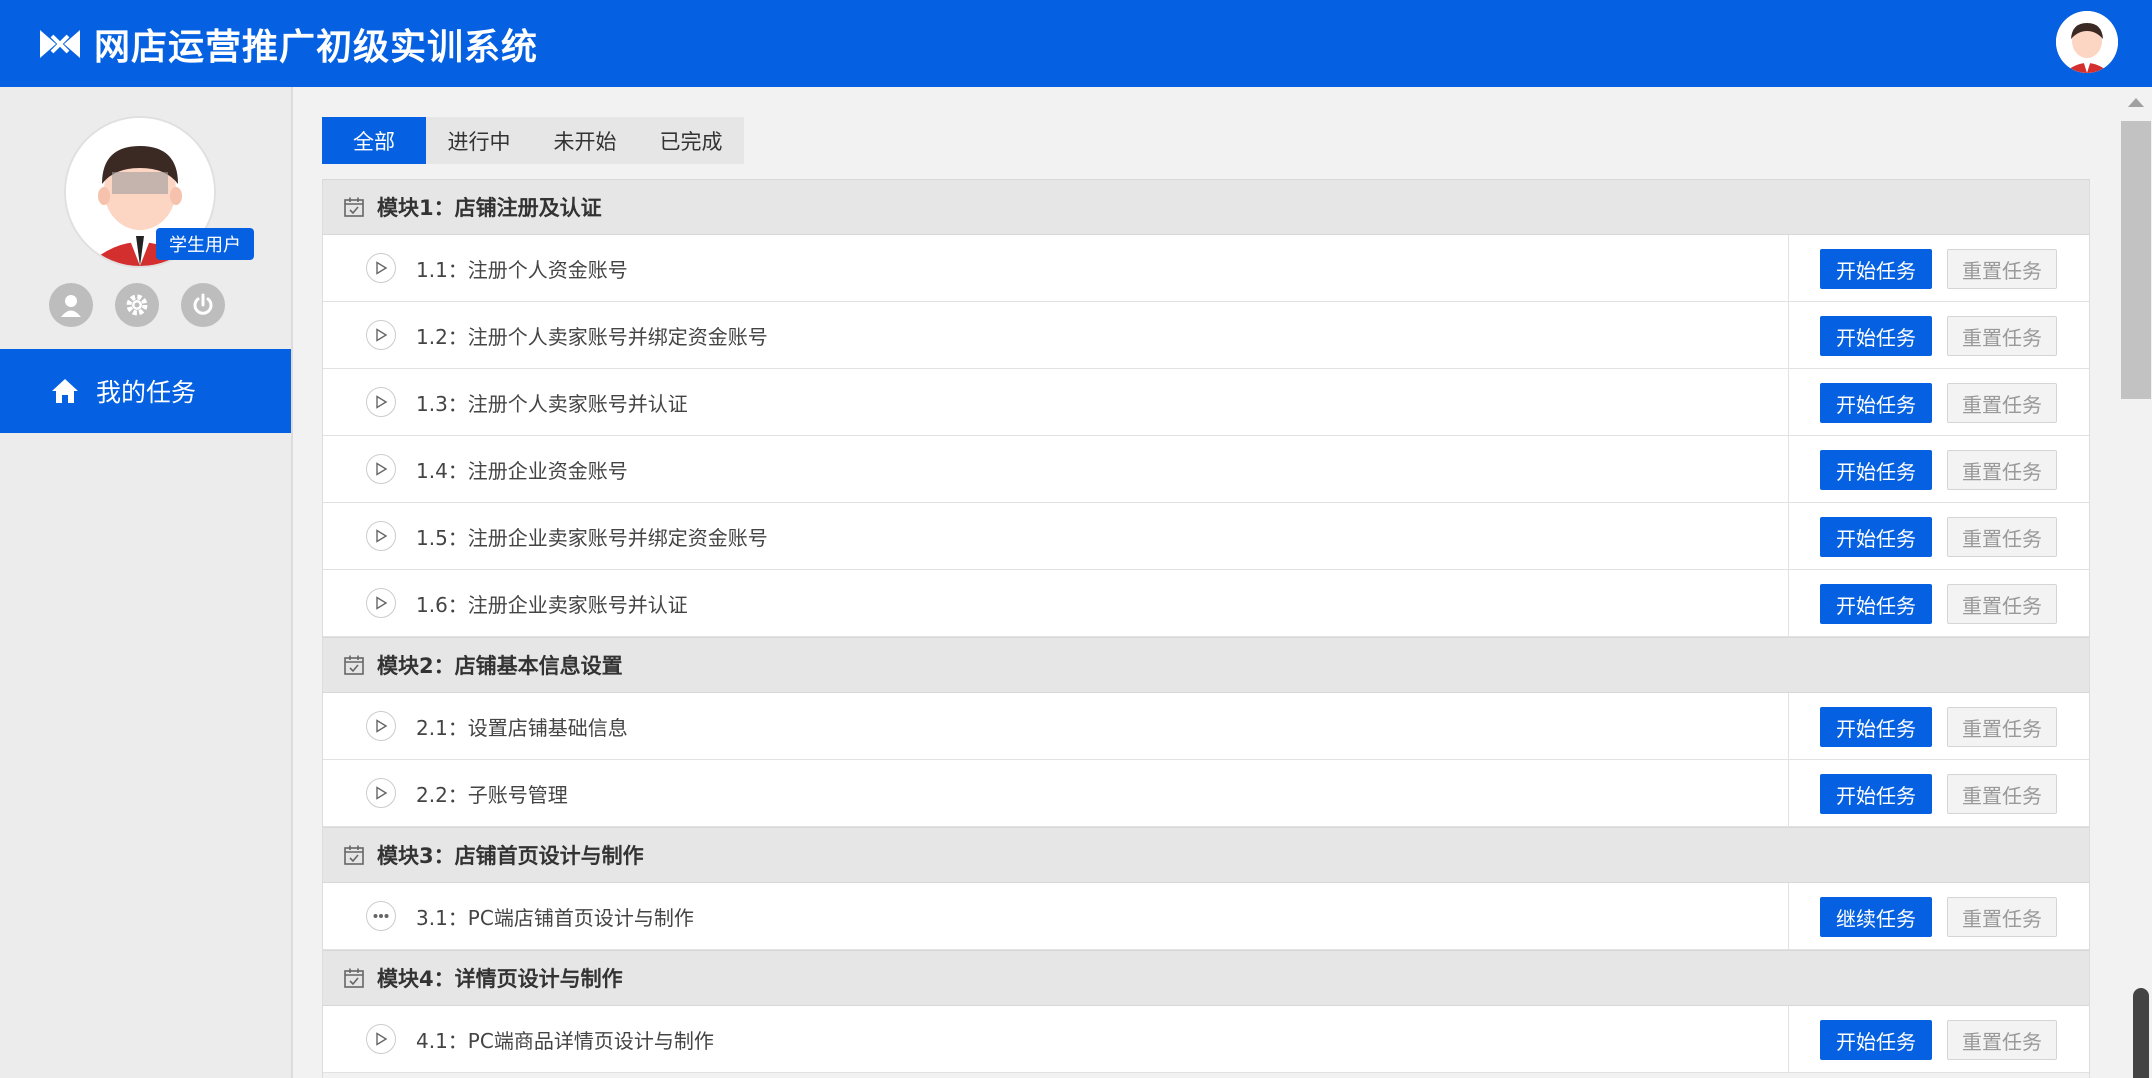 This screenshot has width=2152, height=1078. I want to click on sidebar: 学生用户 我的任务, so click(146, 582).